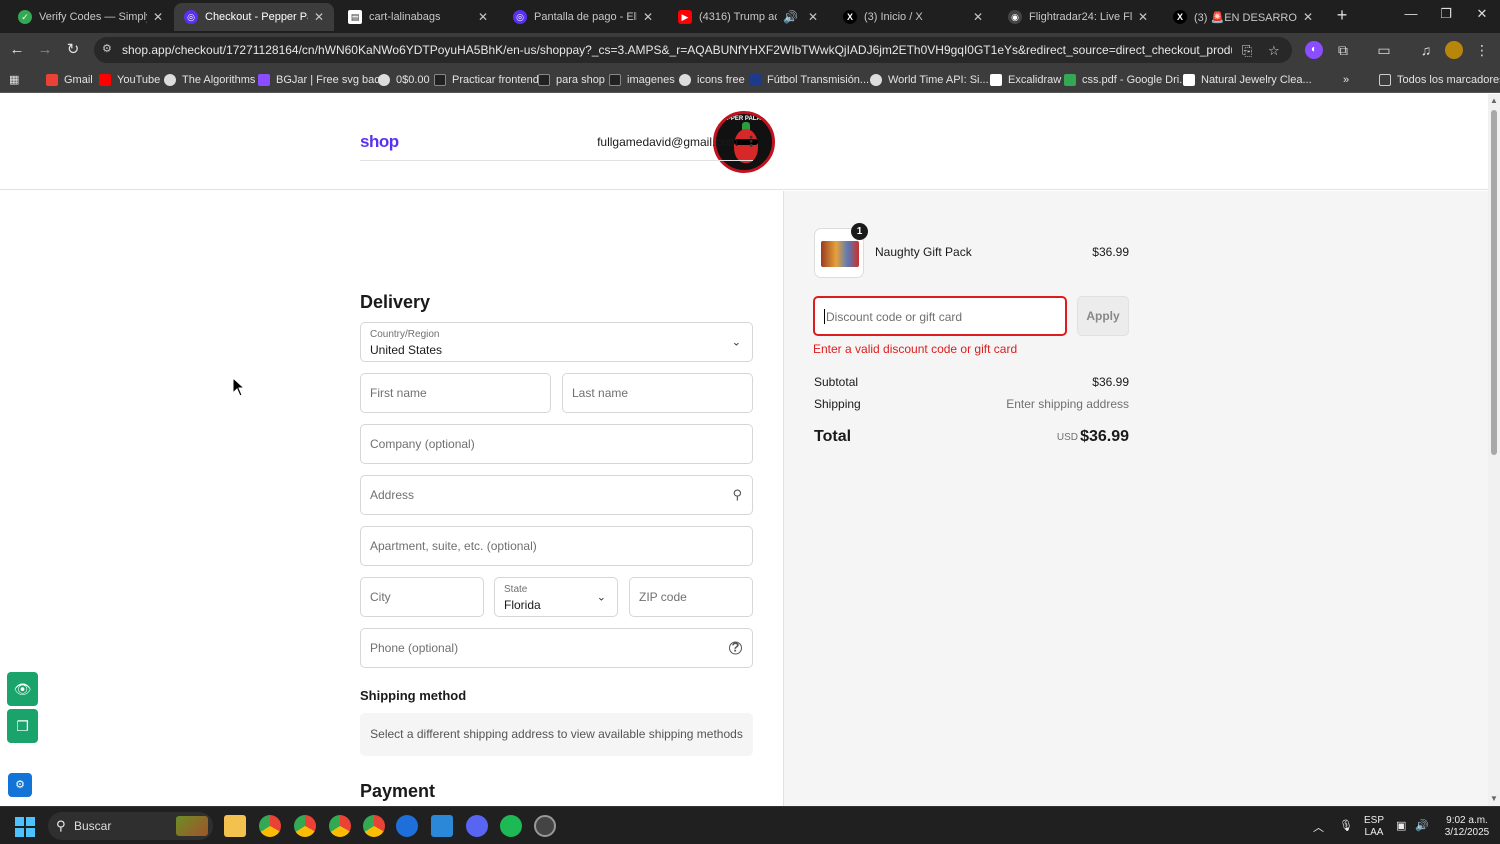  What do you see at coordinates (209, 79) in the screenshot?
I see `bookmark-the-algorithms: The Algorithms` at bounding box center [209, 79].